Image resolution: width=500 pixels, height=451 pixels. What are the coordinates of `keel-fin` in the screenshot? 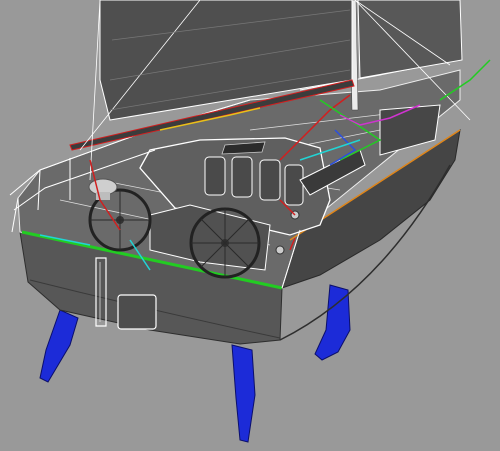 It's located at (243, 393).